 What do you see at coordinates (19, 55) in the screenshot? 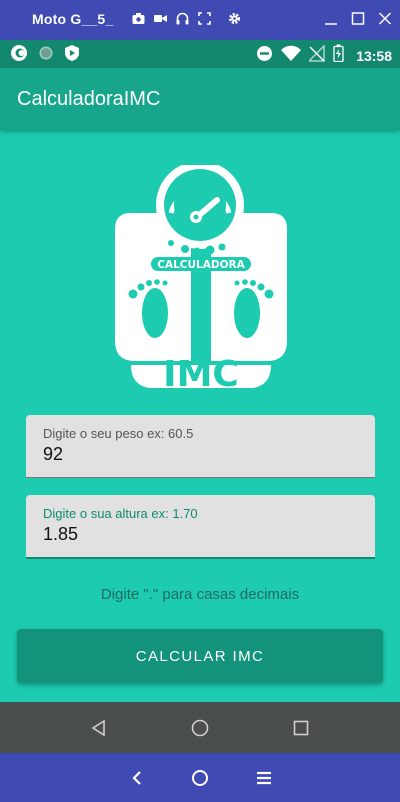
I see `app-notification-icon` at bounding box center [19, 55].